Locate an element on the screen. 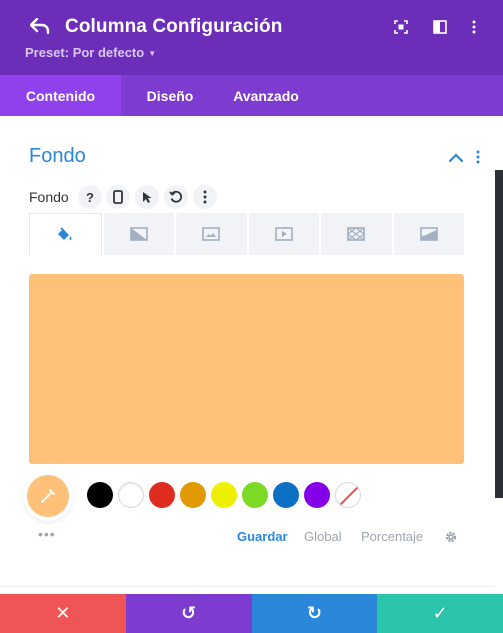 The height and width of the screenshot is (633, 503). caret-down-icon: ▼ is located at coordinates (152, 53).